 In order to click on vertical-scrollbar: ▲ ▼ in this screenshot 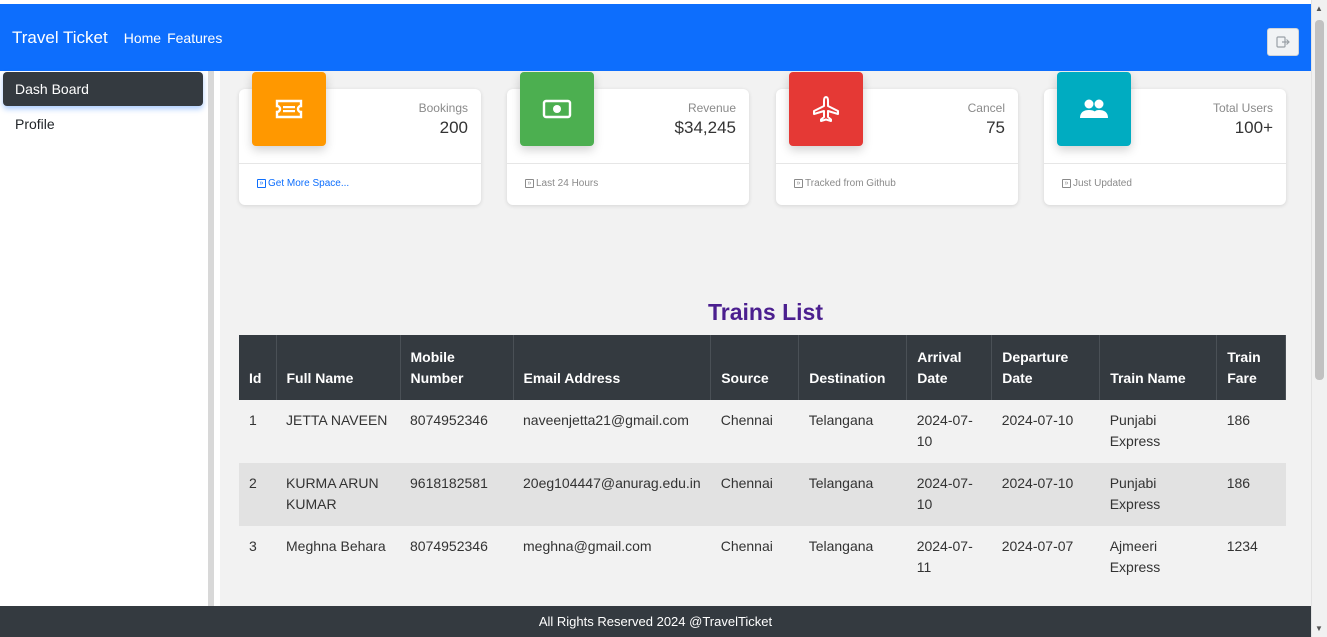, I will do `click(1319, 318)`.